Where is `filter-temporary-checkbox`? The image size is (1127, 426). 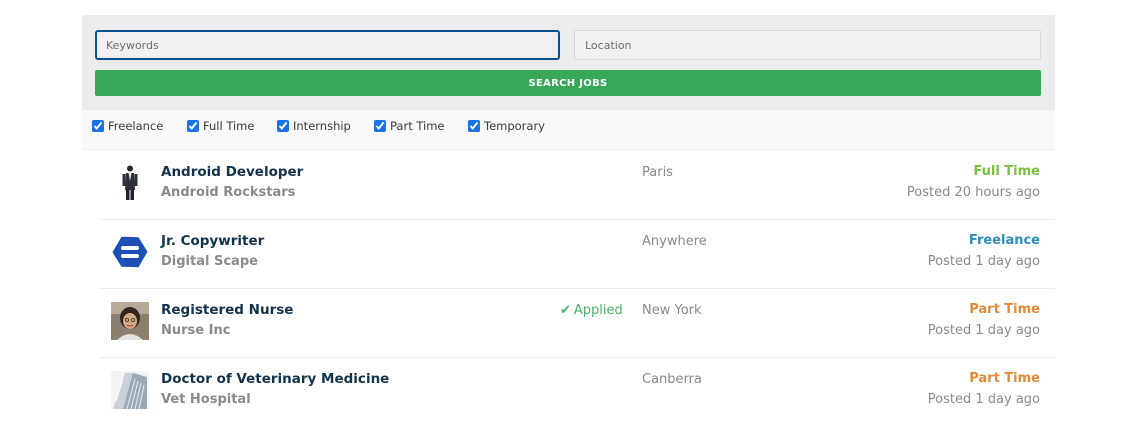
filter-temporary-checkbox is located at coordinates (474, 126).